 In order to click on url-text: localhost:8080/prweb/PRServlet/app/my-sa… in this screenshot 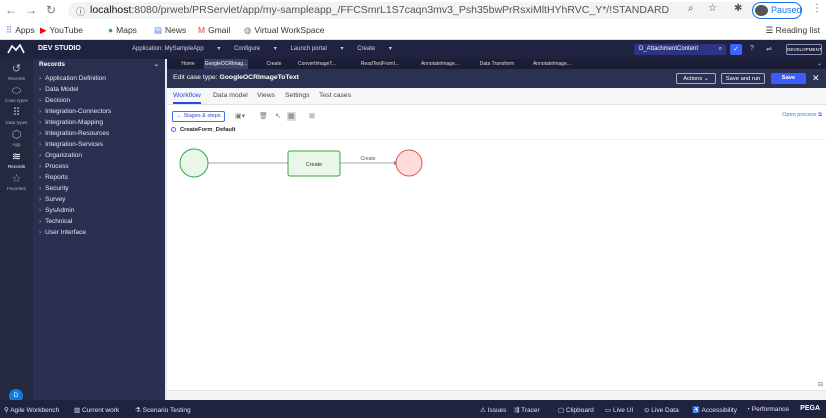, I will do `click(379, 10)`.